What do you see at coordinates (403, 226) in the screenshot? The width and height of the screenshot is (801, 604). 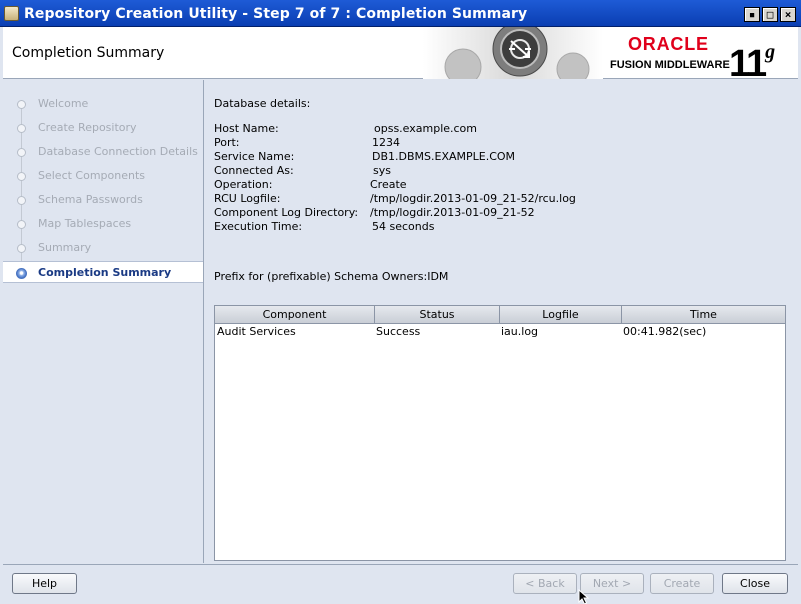 I see `detail-value: 54 seconds` at bounding box center [403, 226].